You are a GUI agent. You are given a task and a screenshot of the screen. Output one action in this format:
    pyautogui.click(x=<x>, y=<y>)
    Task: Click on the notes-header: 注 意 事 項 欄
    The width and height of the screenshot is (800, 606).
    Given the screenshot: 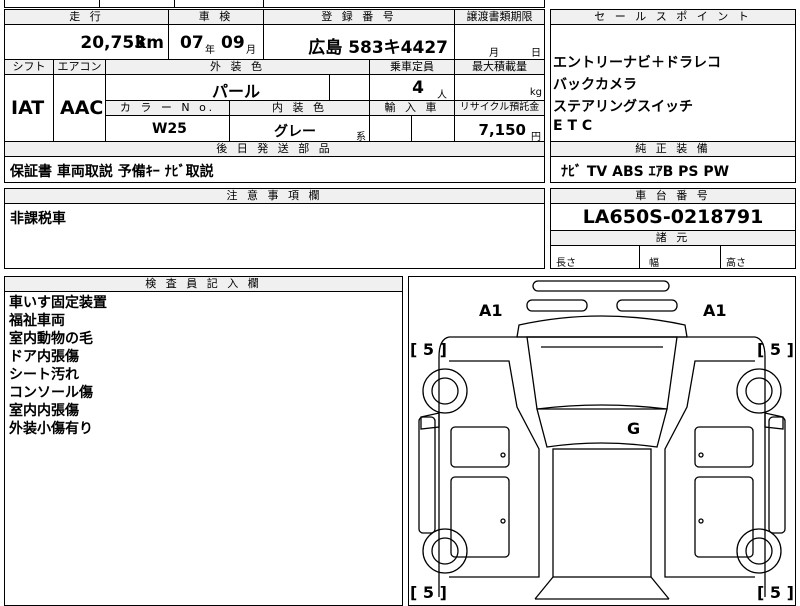 What is the action you would take?
    pyautogui.click(x=274, y=196)
    